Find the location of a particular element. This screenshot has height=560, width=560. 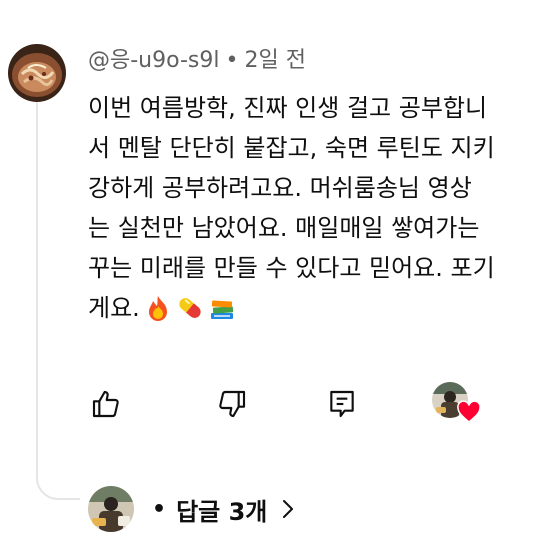

fire-emoji is located at coordinates (157, 308).